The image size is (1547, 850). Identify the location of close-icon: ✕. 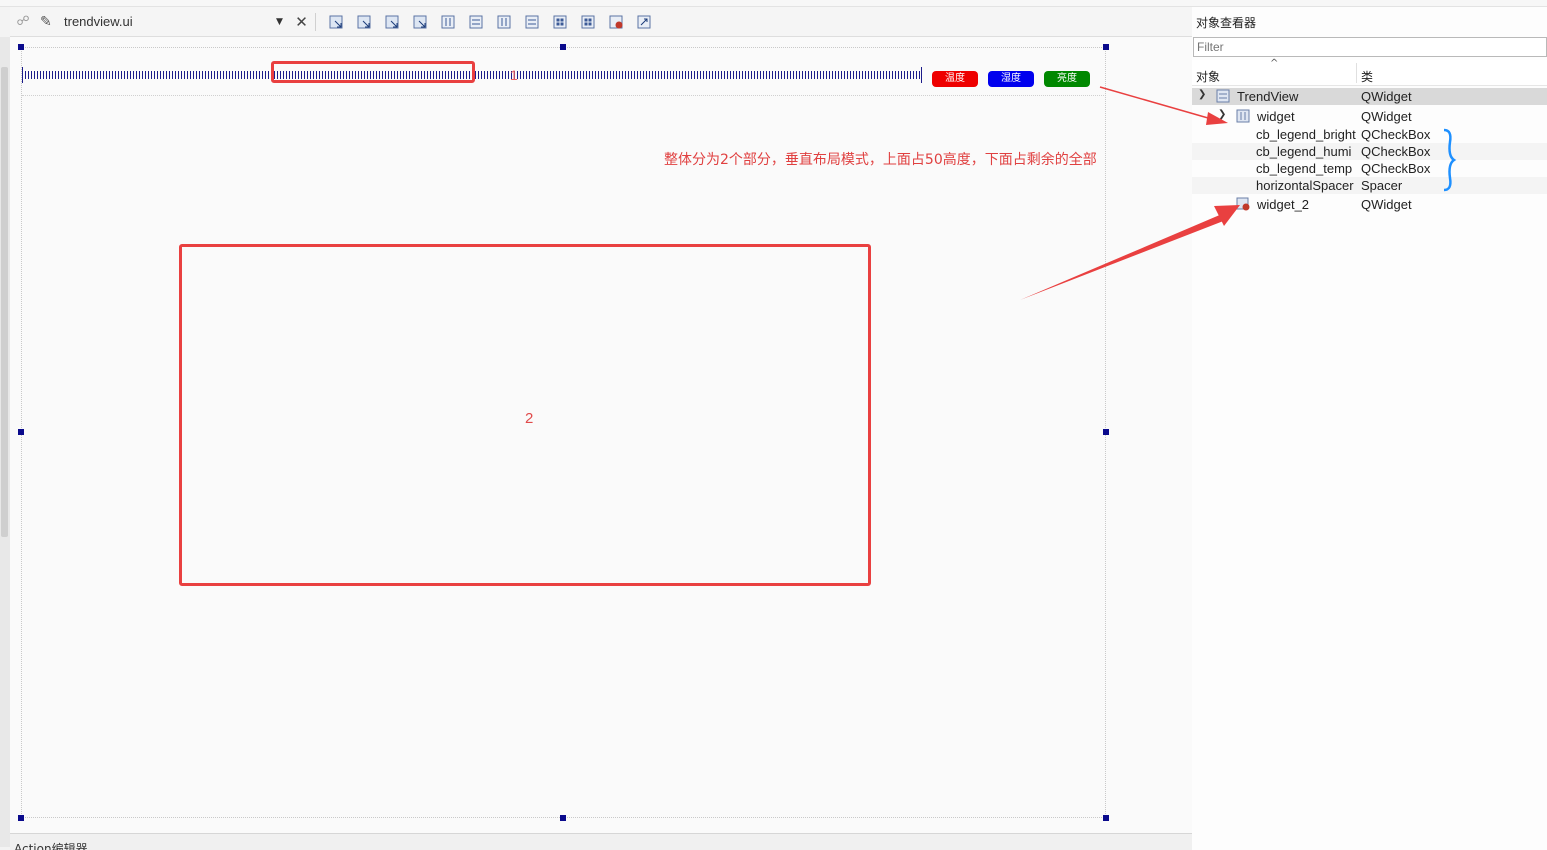
(302, 21).